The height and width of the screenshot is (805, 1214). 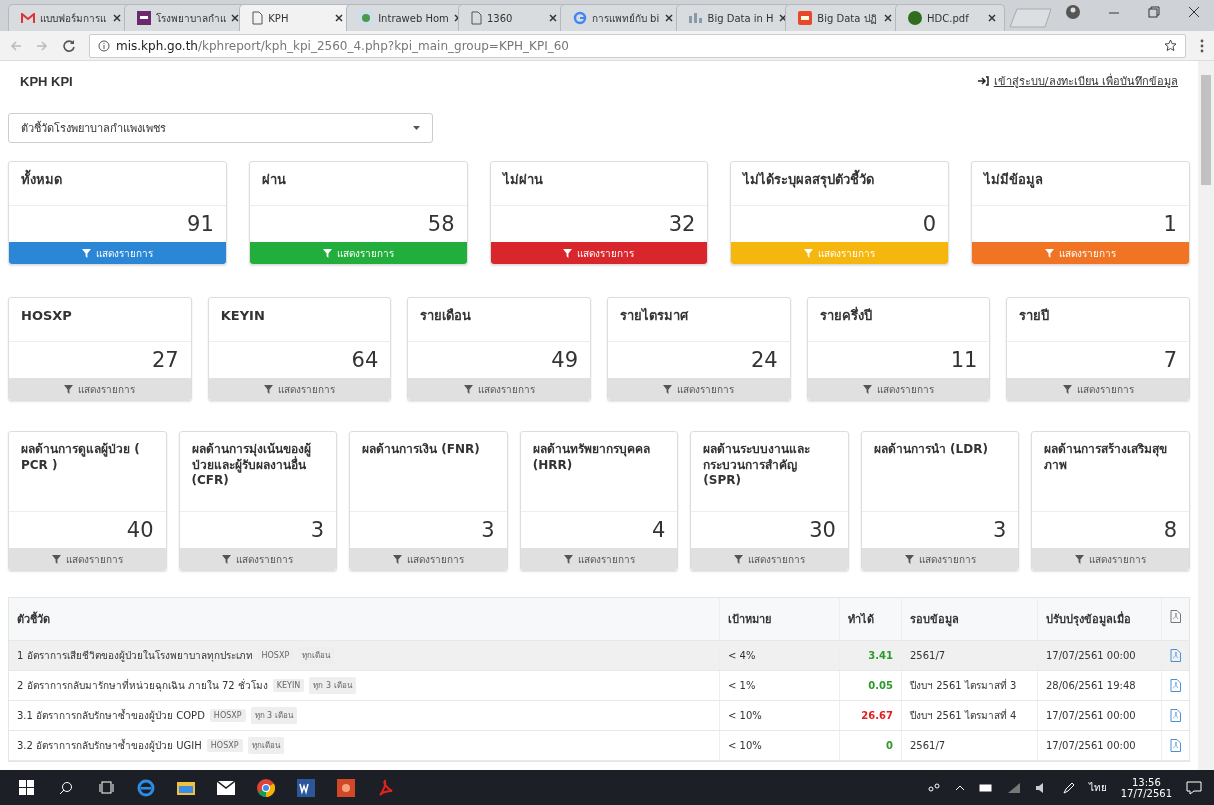 I want to click on card-count: 0, so click(x=929, y=224).